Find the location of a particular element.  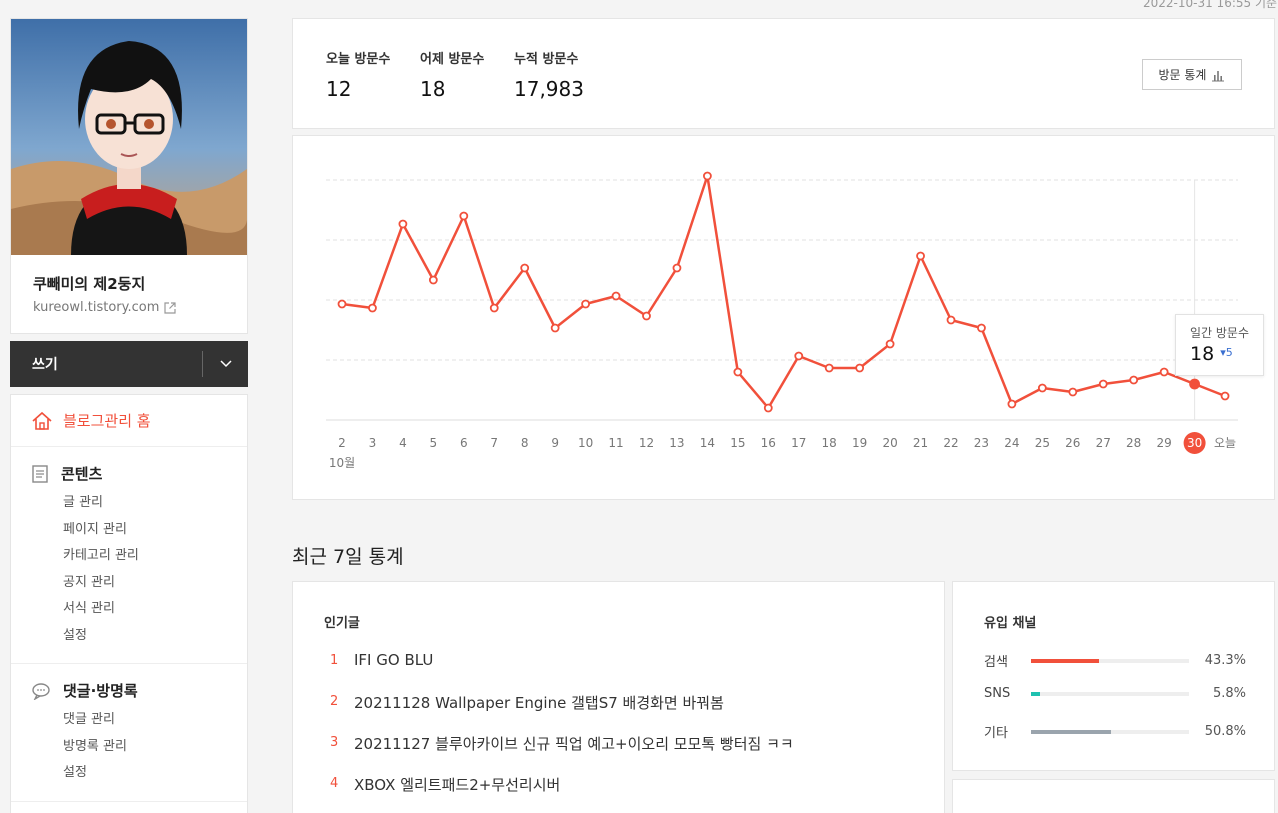

x-tick-label: 7 is located at coordinates (494, 443).